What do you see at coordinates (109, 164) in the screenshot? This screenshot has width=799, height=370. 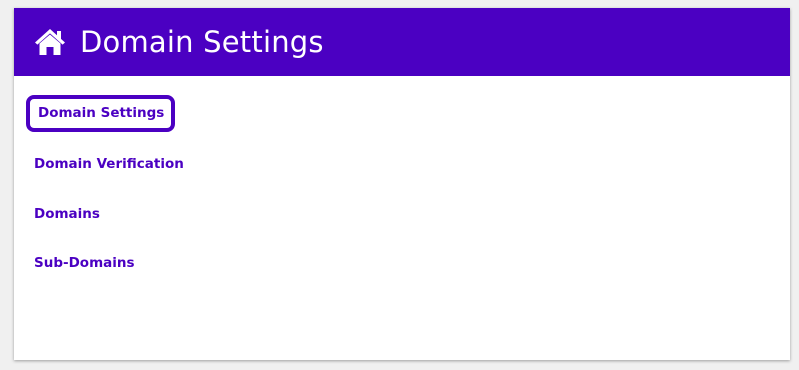 I see `nav-link-domain-verification: Domain Verification` at bounding box center [109, 164].